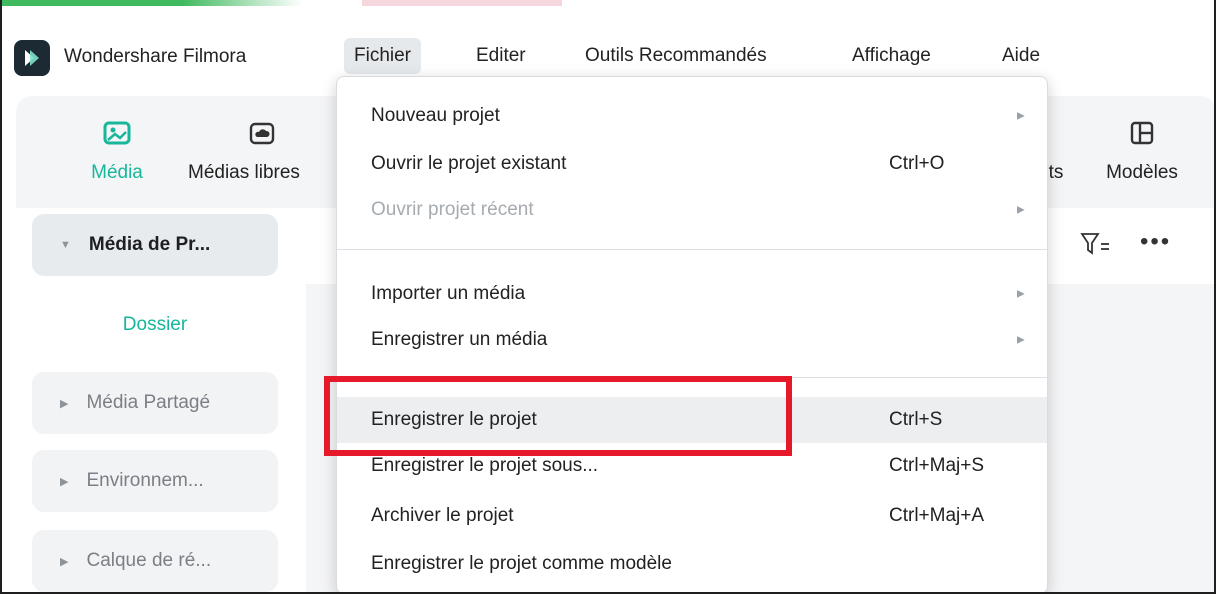 The height and width of the screenshot is (594, 1216). Describe the element at coordinates (155, 325) in the screenshot. I see `sidebar-folder: Dossier` at that location.